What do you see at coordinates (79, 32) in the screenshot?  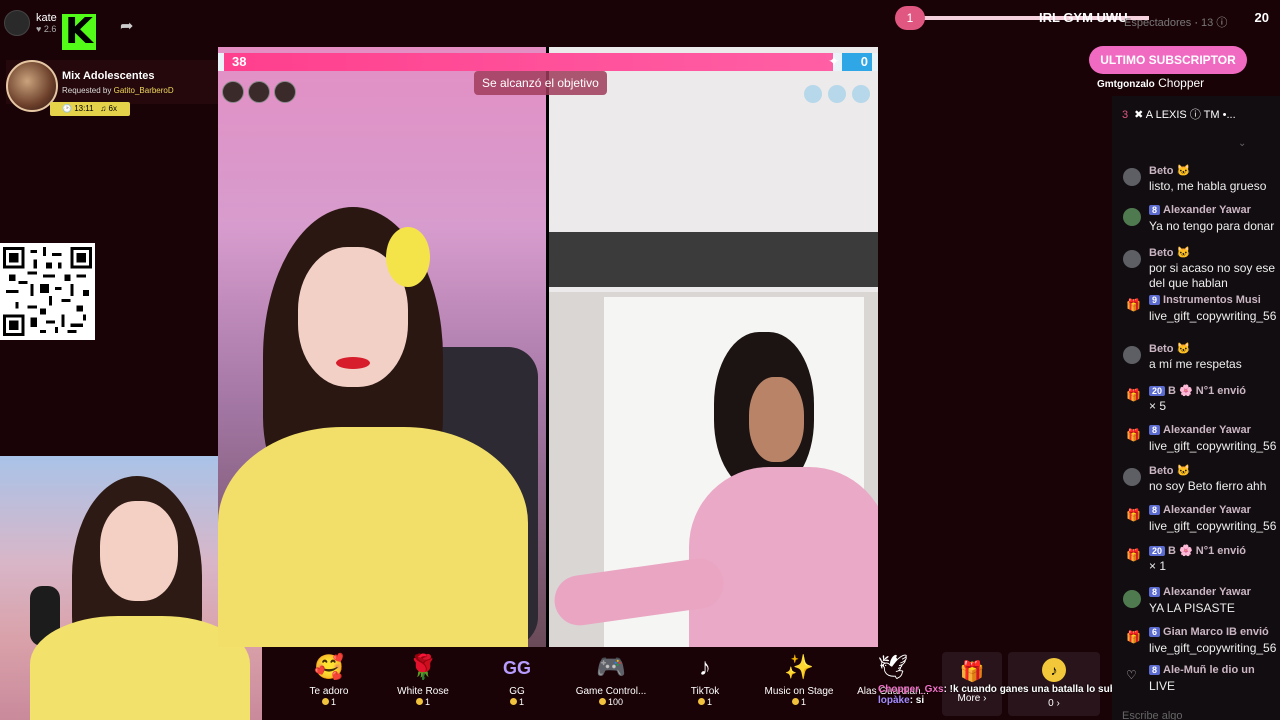 I see `kick-logo-icon: K` at bounding box center [79, 32].